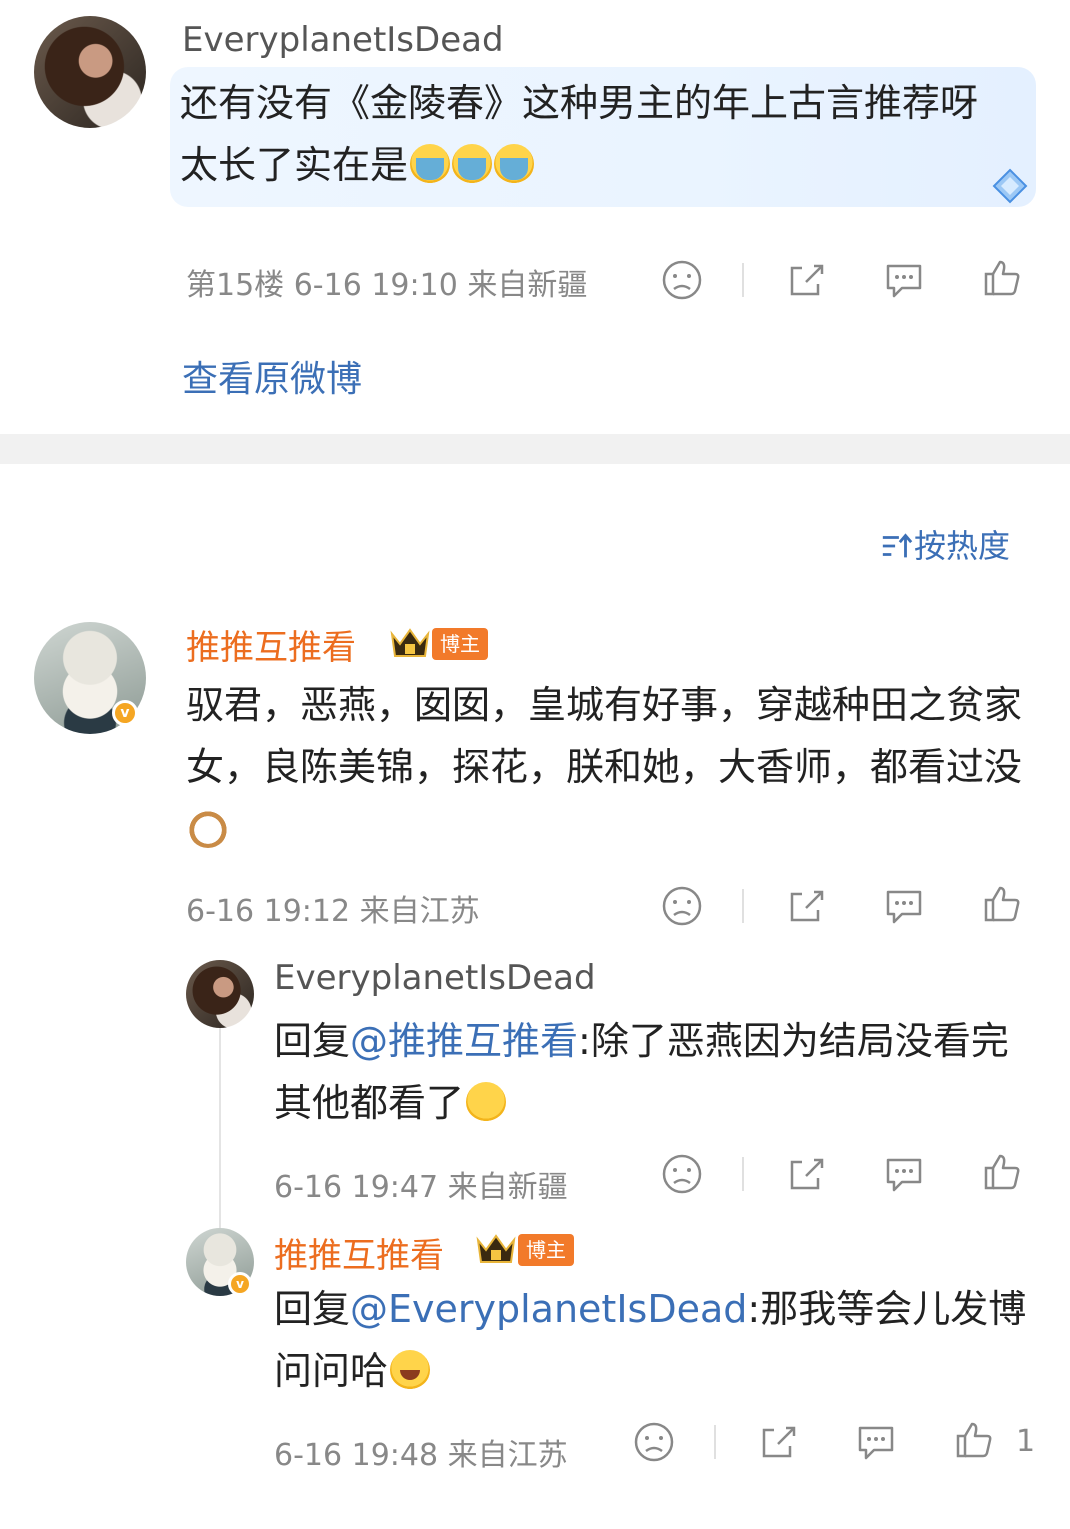 The image size is (1070, 1529). I want to click on covering-face-emoji, so click(486, 1102).